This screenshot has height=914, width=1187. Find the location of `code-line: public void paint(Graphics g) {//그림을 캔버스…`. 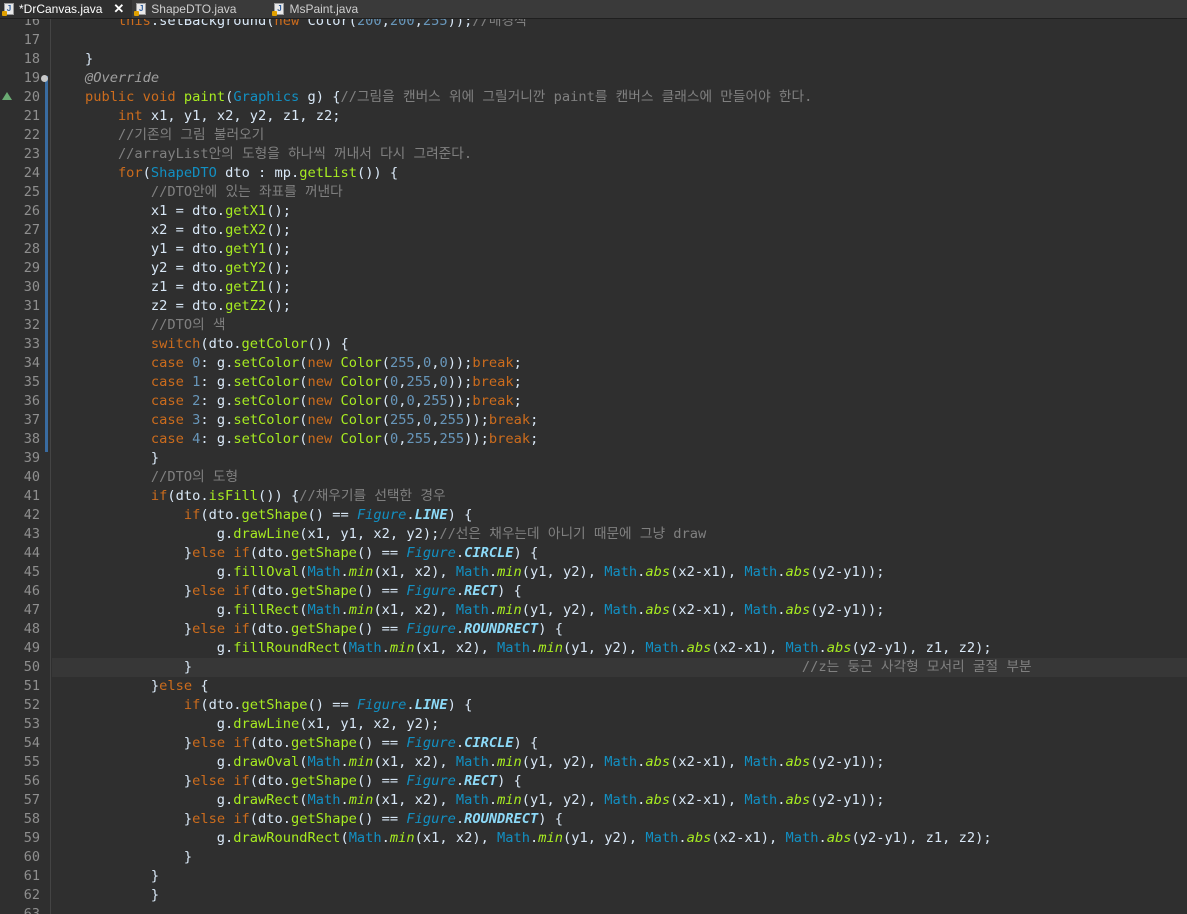

code-line: public void paint(Graphics g) {//그림을 캔버스… is located at coordinates (619, 97).